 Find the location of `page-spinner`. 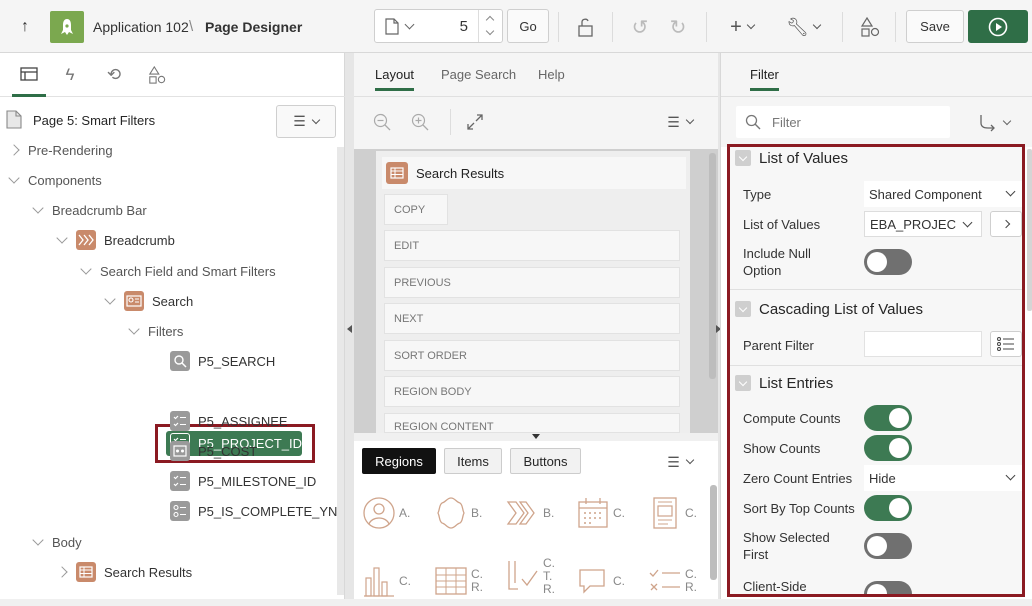

page-spinner is located at coordinates (490, 26).